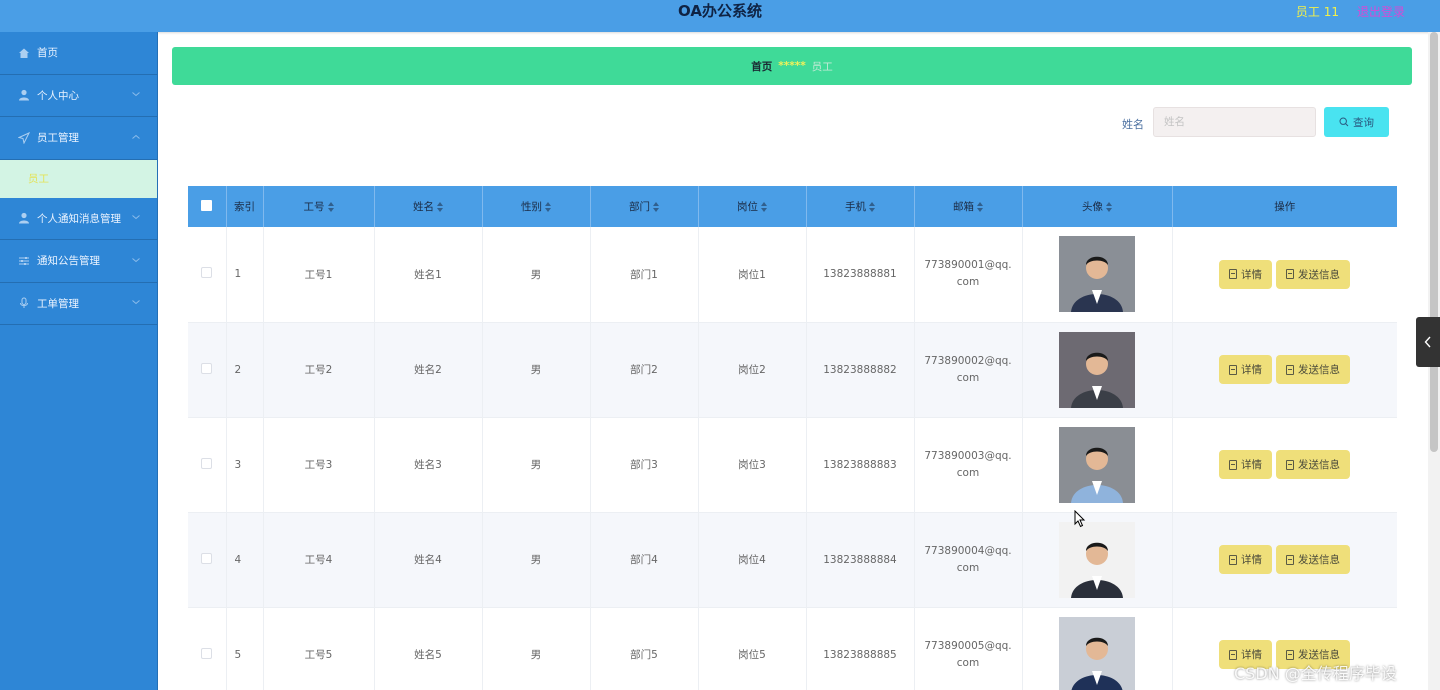 The height and width of the screenshot is (690, 1440). I want to click on column-header-phone: 手机, so click(860, 206).